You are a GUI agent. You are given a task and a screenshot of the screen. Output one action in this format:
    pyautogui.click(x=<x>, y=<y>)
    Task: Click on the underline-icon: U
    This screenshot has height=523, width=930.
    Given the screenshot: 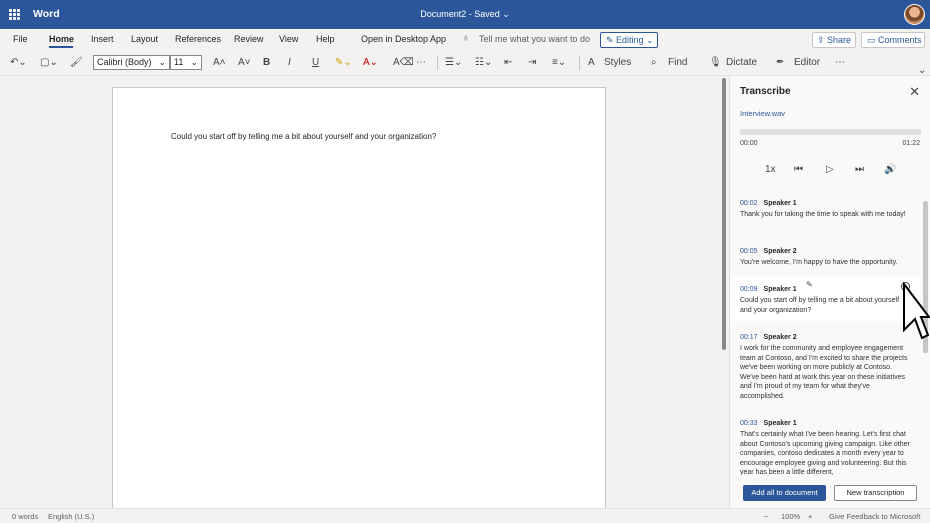 What is the action you would take?
    pyautogui.click(x=315, y=63)
    